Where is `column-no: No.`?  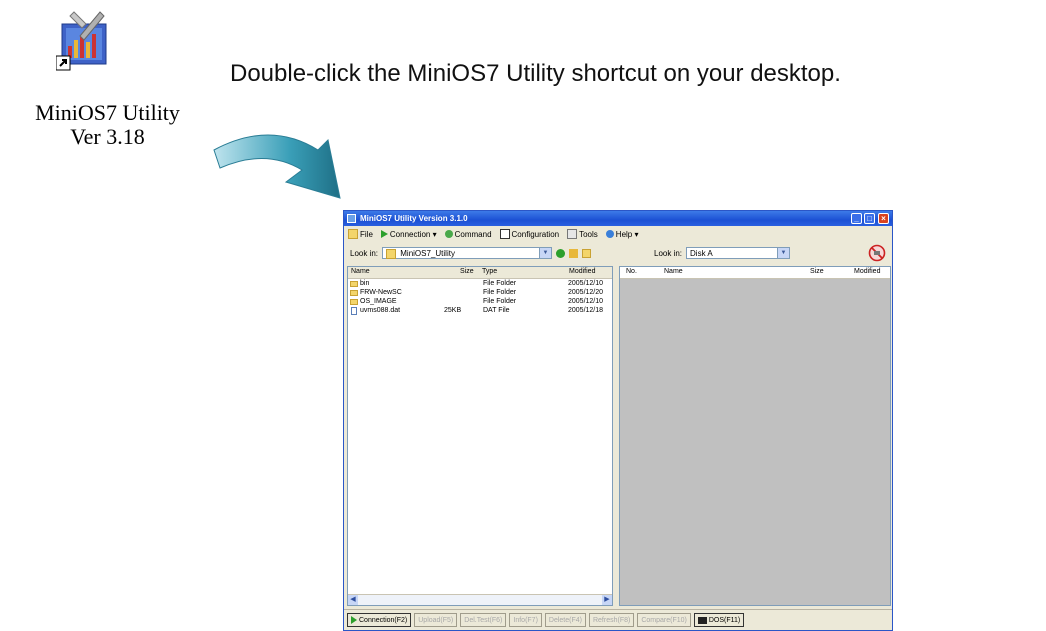 column-no: No. is located at coordinates (631, 271).